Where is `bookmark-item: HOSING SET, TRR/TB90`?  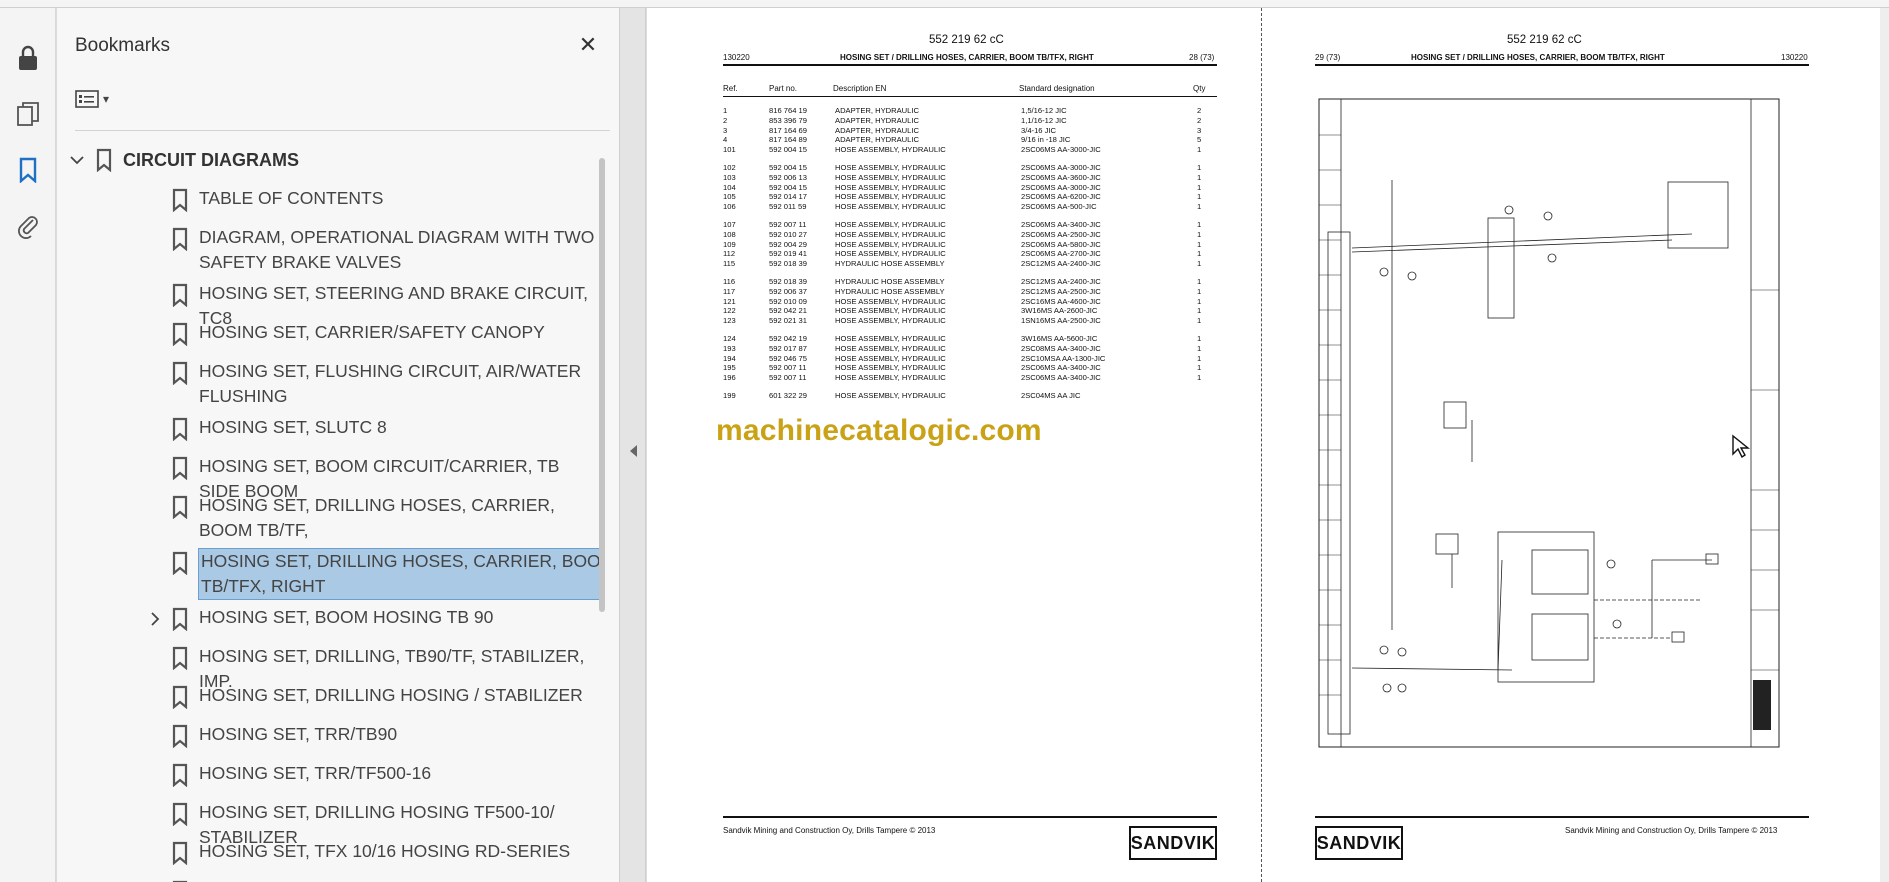
bookmark-item: HOSING SET, TRR/TB90 is located at coordinates (331, 741).